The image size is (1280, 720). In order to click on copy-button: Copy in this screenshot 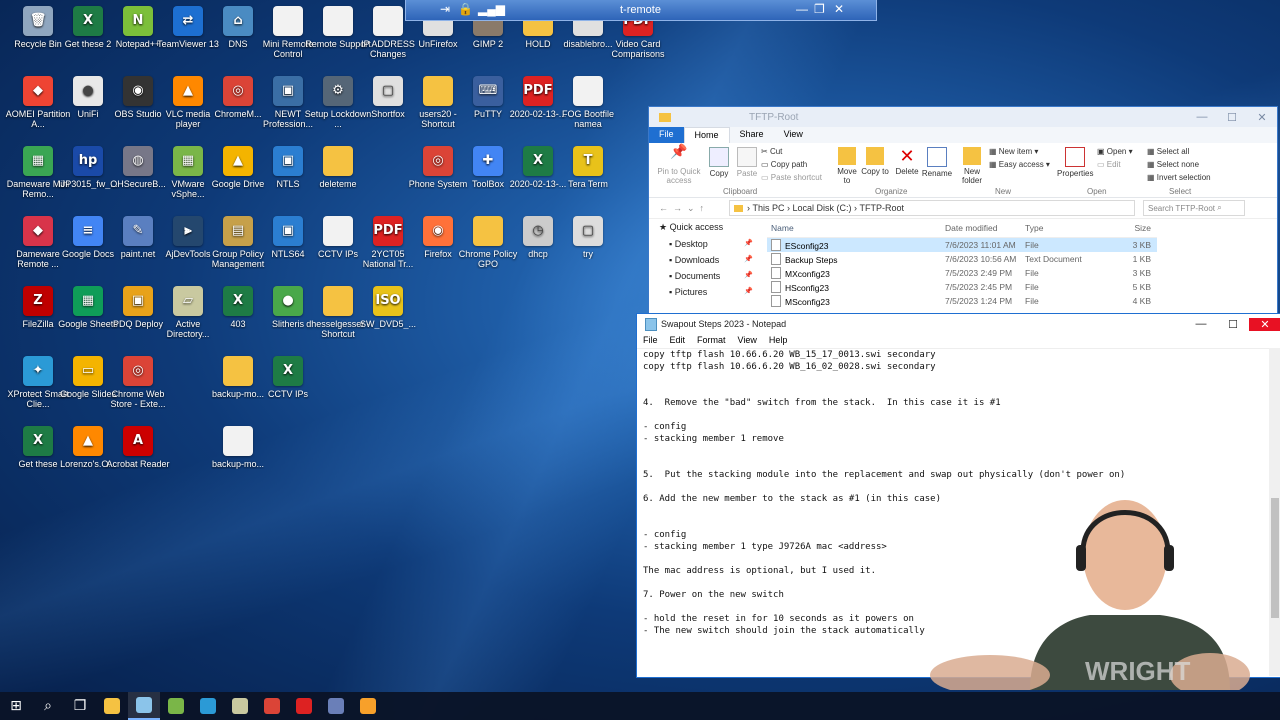, I will do `click(719, 162)`.